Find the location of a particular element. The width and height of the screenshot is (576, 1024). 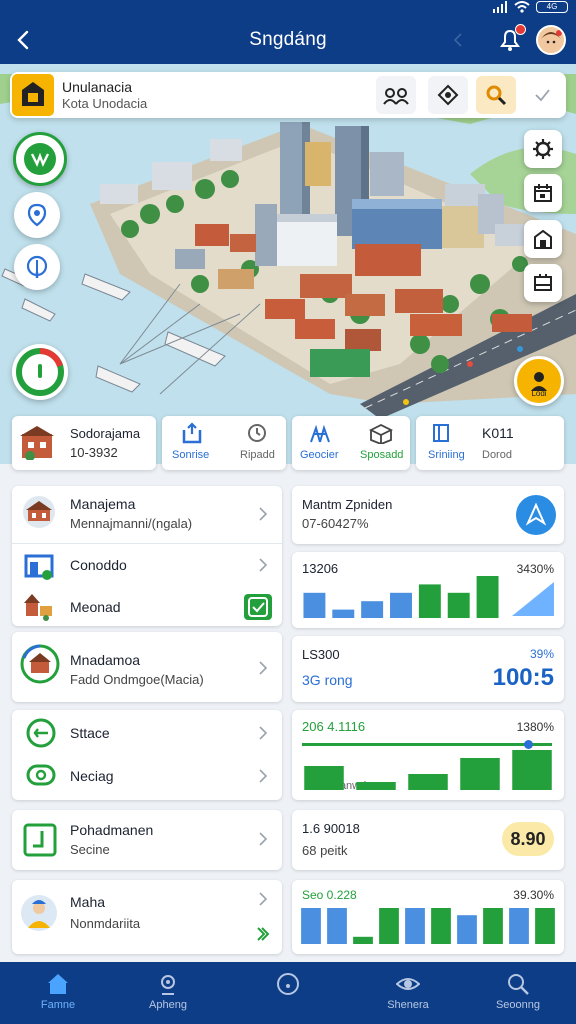

notification-dot is located at coordinates (520, 29).